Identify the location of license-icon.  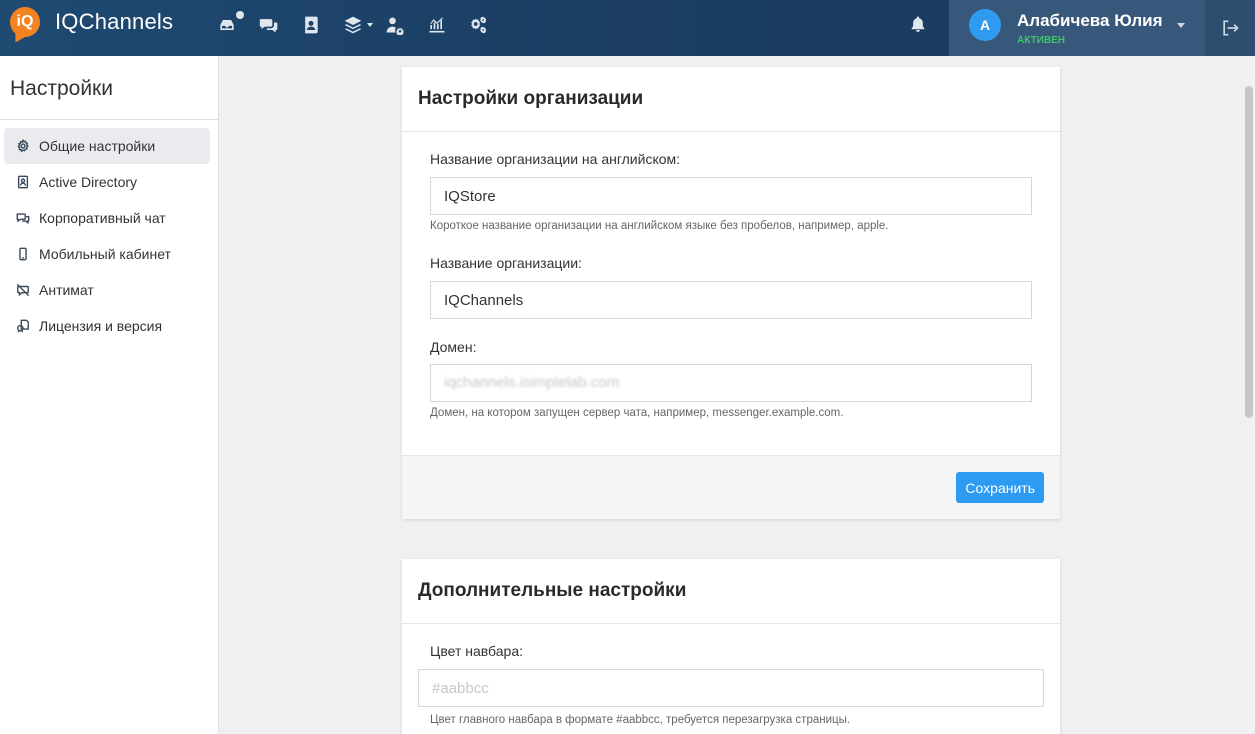
(23, 326).